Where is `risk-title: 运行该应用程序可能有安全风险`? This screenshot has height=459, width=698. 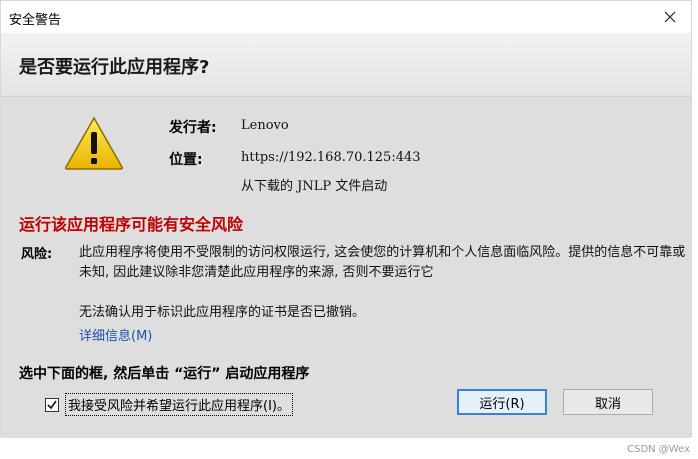 risk-title: 运行该应用程序可能有安全风险 is located at coordinates (131, 224).